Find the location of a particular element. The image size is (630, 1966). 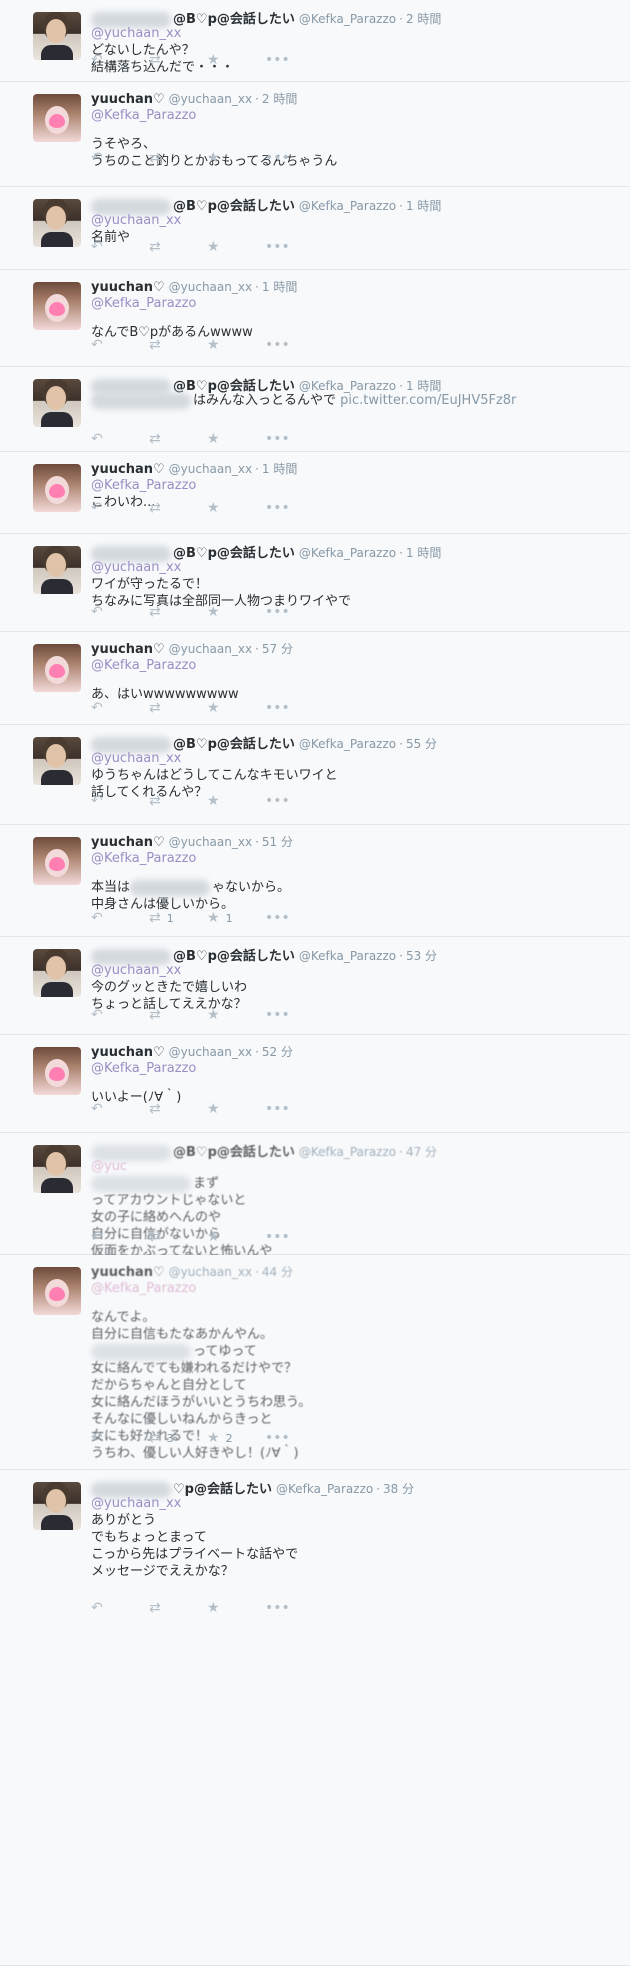

retweet-button: ⇄ 3 is located at coordinates (178, 1438).